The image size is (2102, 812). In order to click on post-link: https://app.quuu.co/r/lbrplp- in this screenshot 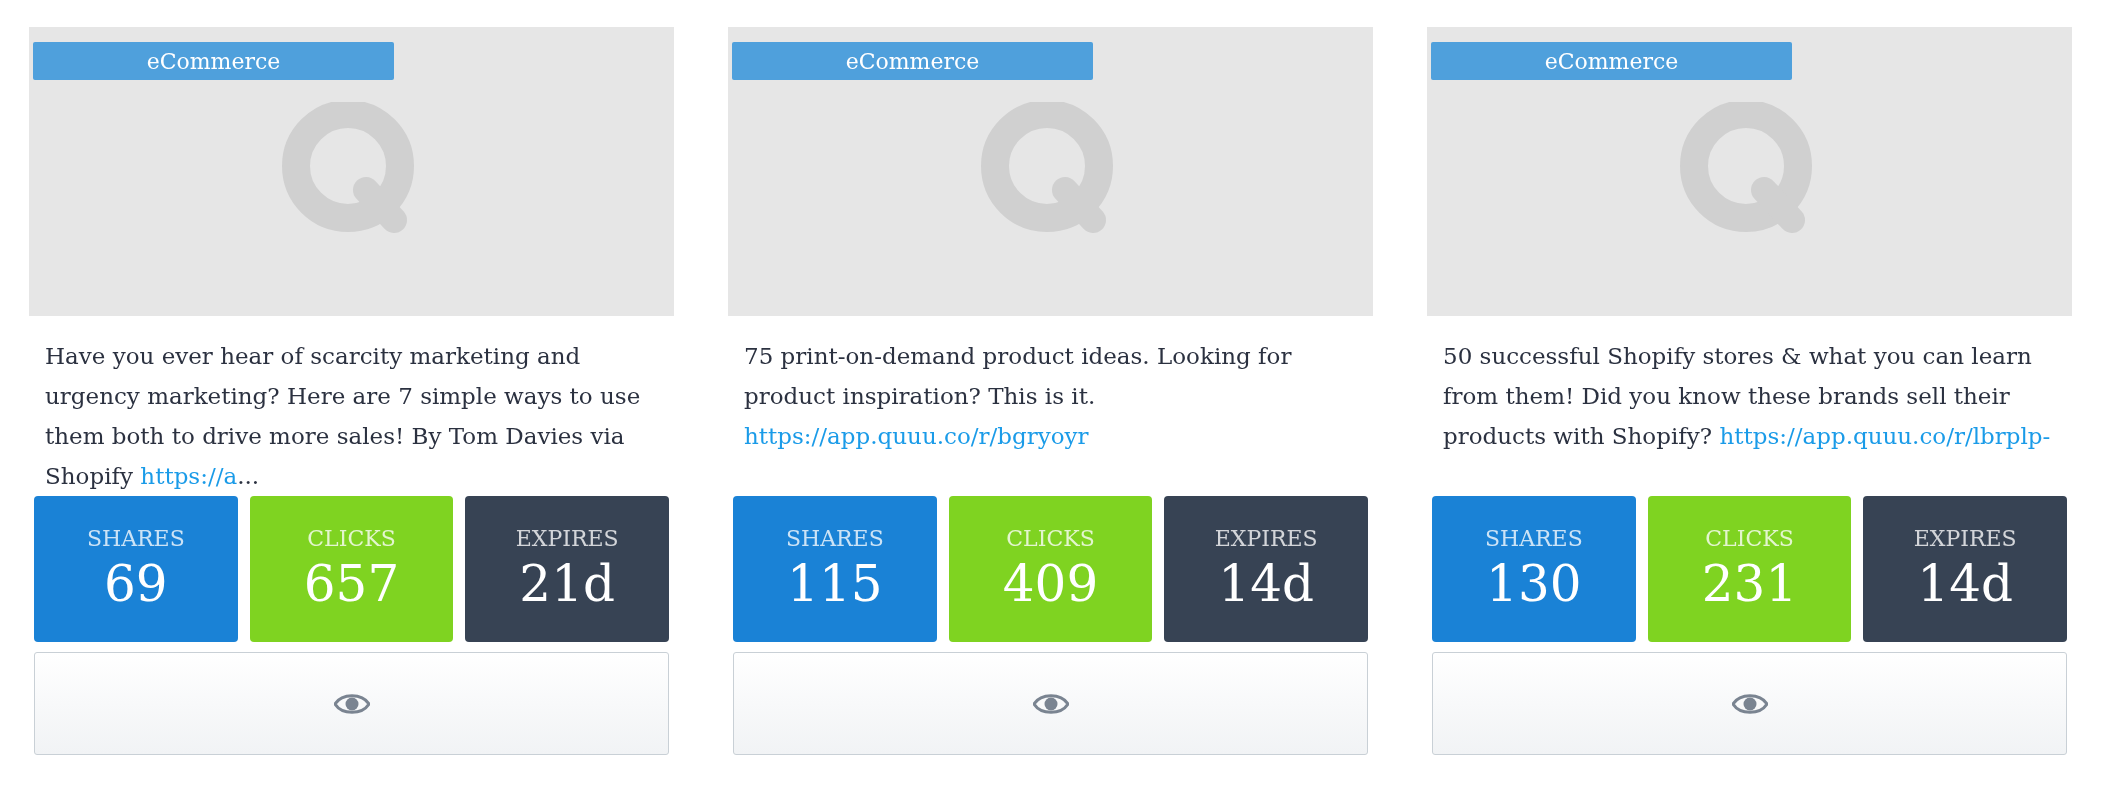, I will do `click(1885, 436)`.